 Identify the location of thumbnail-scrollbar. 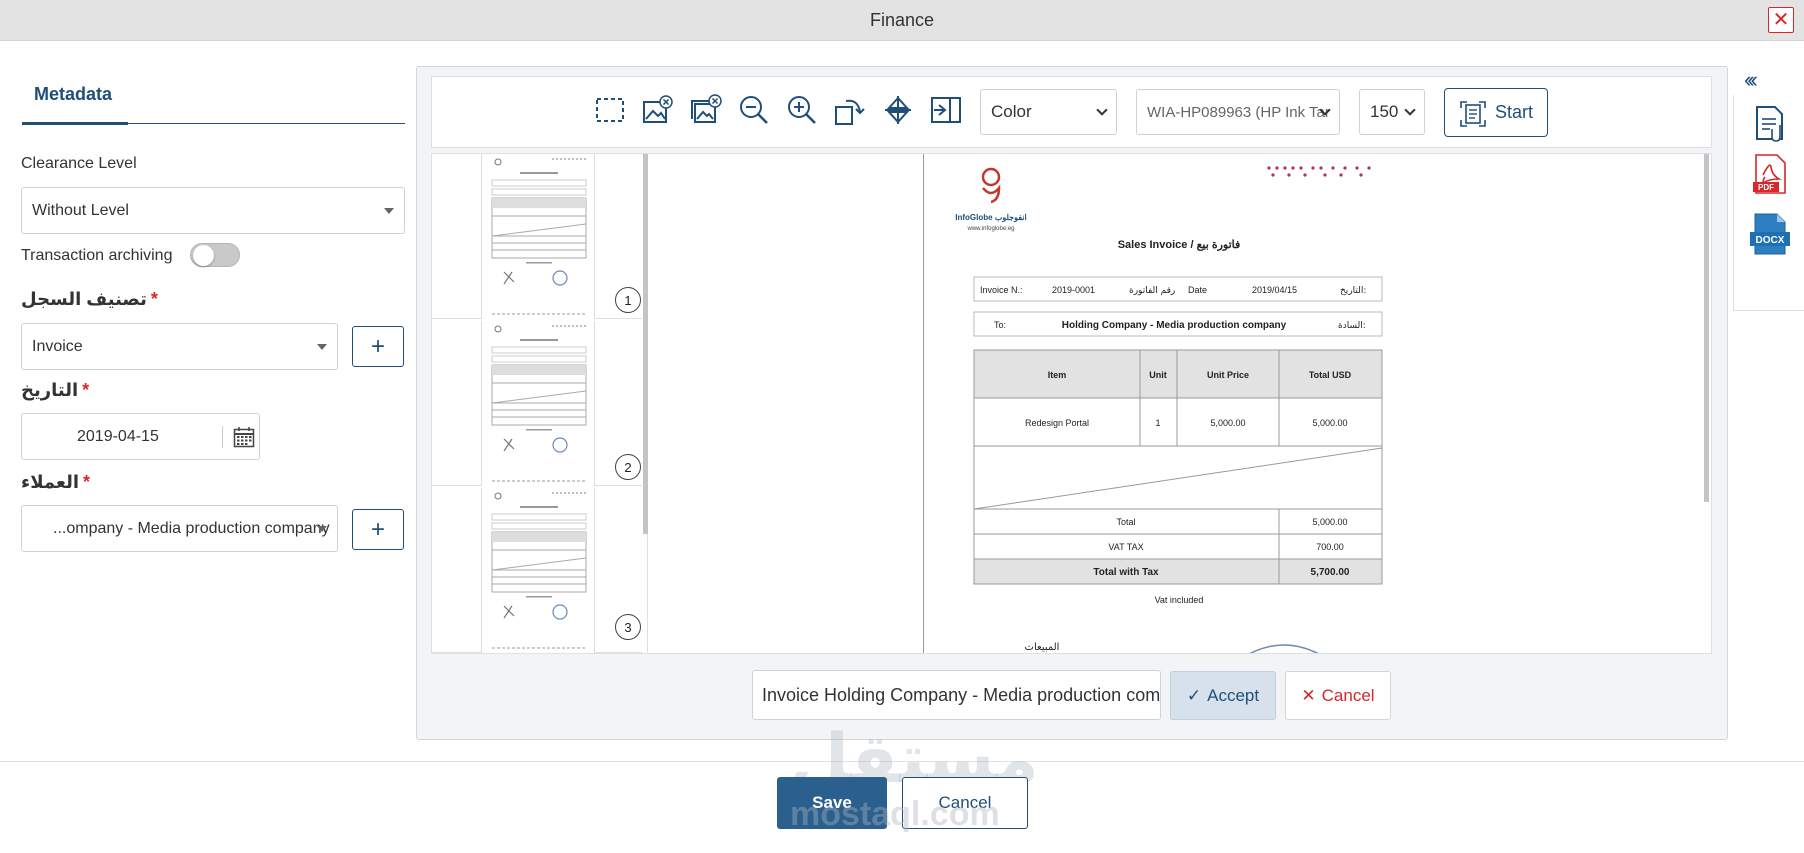
(645, 344).